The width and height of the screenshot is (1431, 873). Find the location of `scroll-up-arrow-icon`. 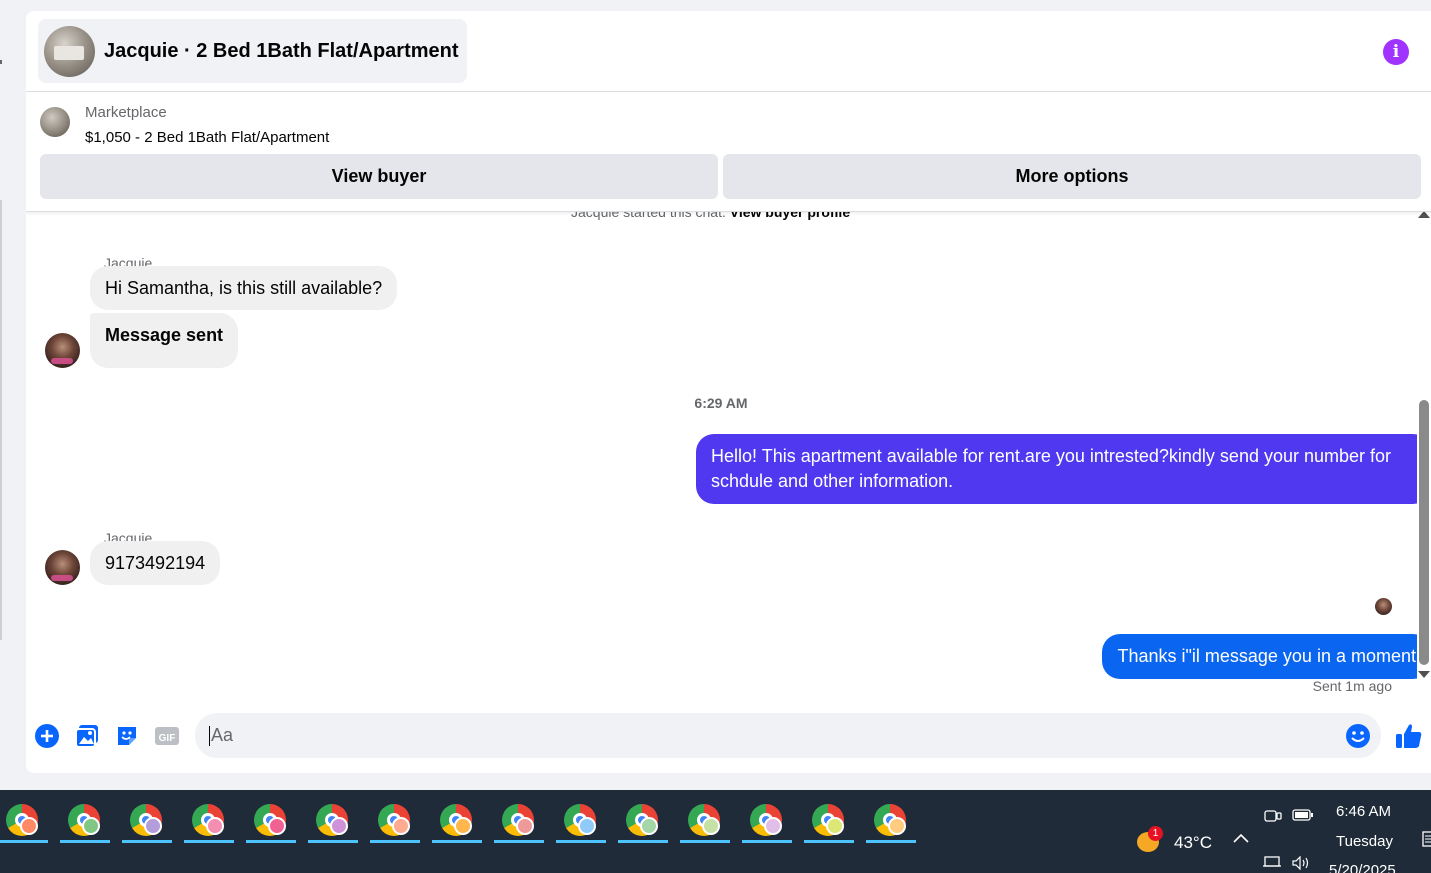

scroll-up-arrow-icon is located at coordinates (1424, 214).